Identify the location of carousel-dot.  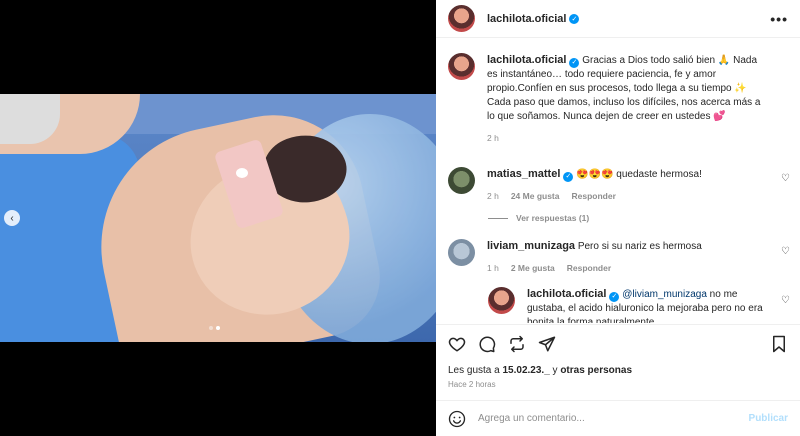
(211, 328).